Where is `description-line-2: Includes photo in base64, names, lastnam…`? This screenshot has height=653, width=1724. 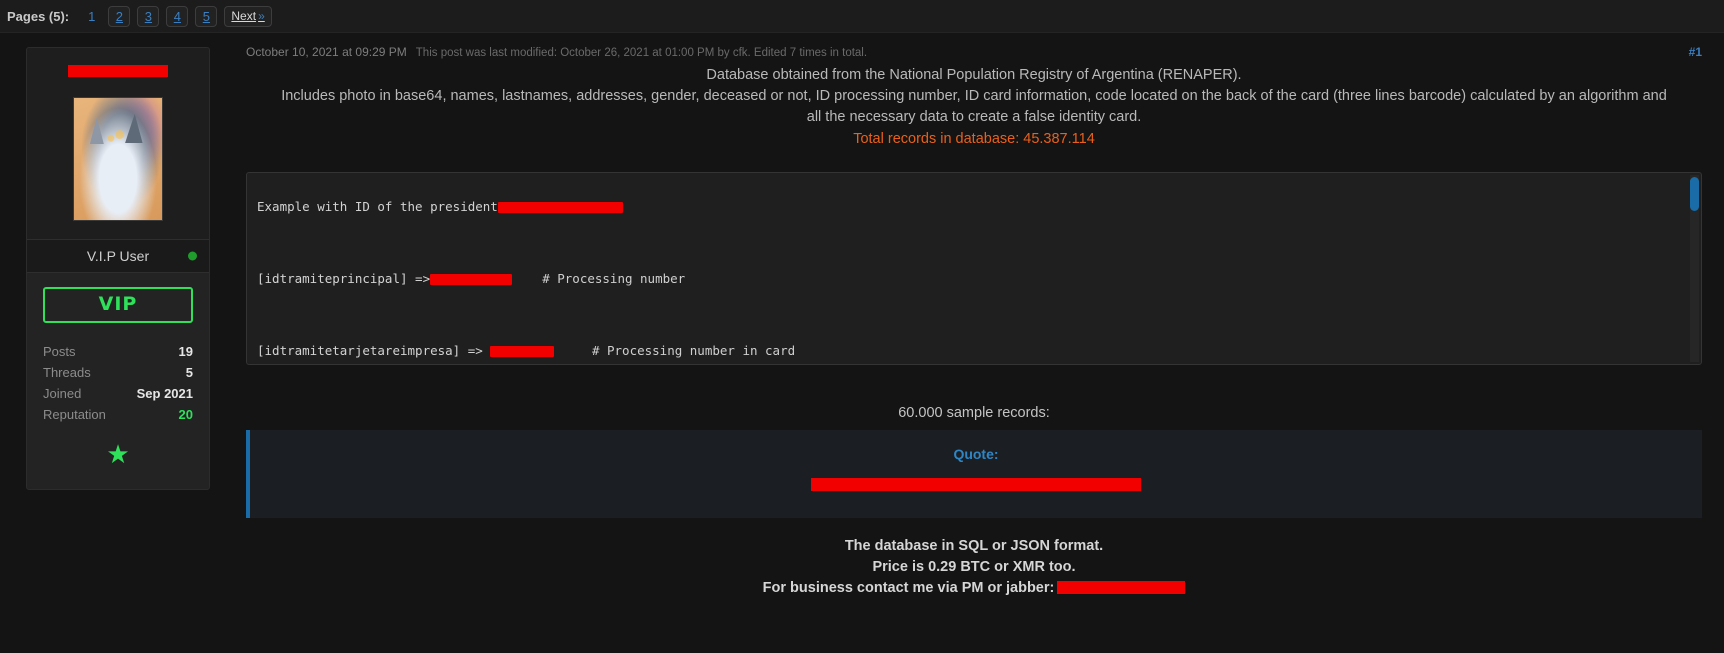 description-line-2: Includes photo in base64, names, lastnam… is located at coordinates (974, 96).